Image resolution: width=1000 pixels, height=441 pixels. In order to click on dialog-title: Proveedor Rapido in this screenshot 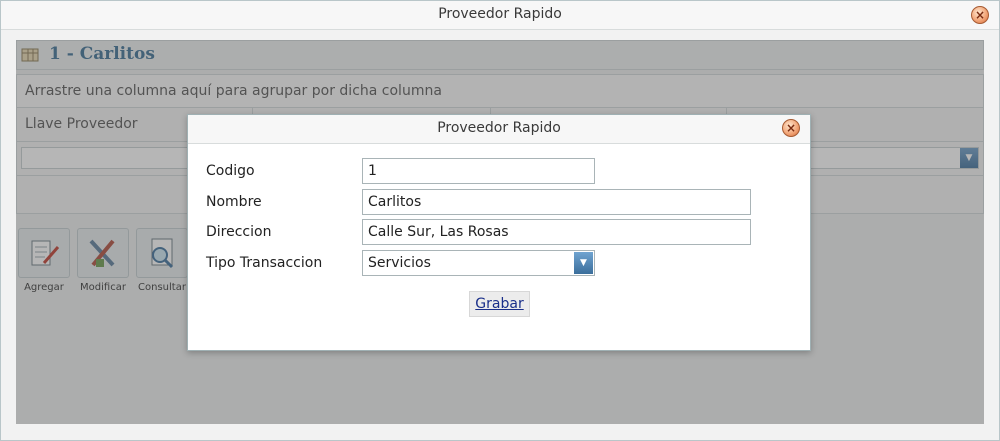, I will do `click(499, 128)`.